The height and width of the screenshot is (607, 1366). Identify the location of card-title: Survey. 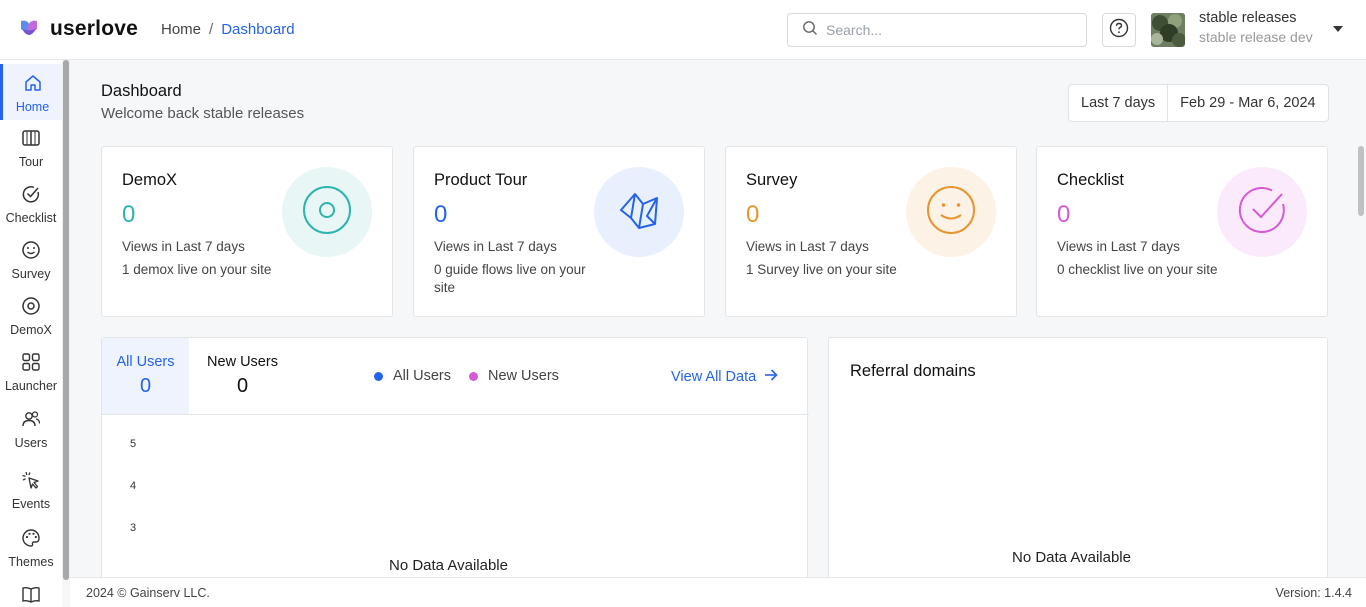
(772, 180).